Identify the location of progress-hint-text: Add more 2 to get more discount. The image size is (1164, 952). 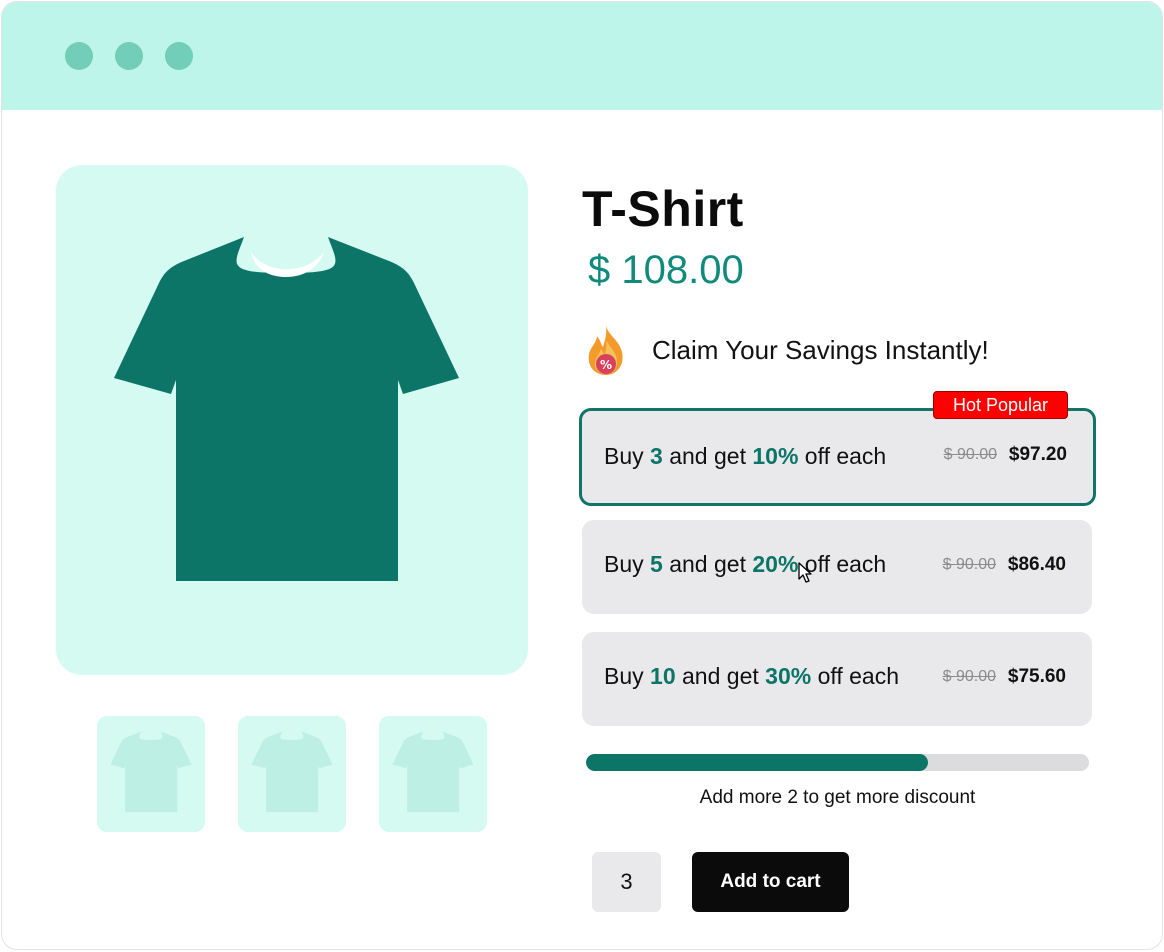
(837, 797).